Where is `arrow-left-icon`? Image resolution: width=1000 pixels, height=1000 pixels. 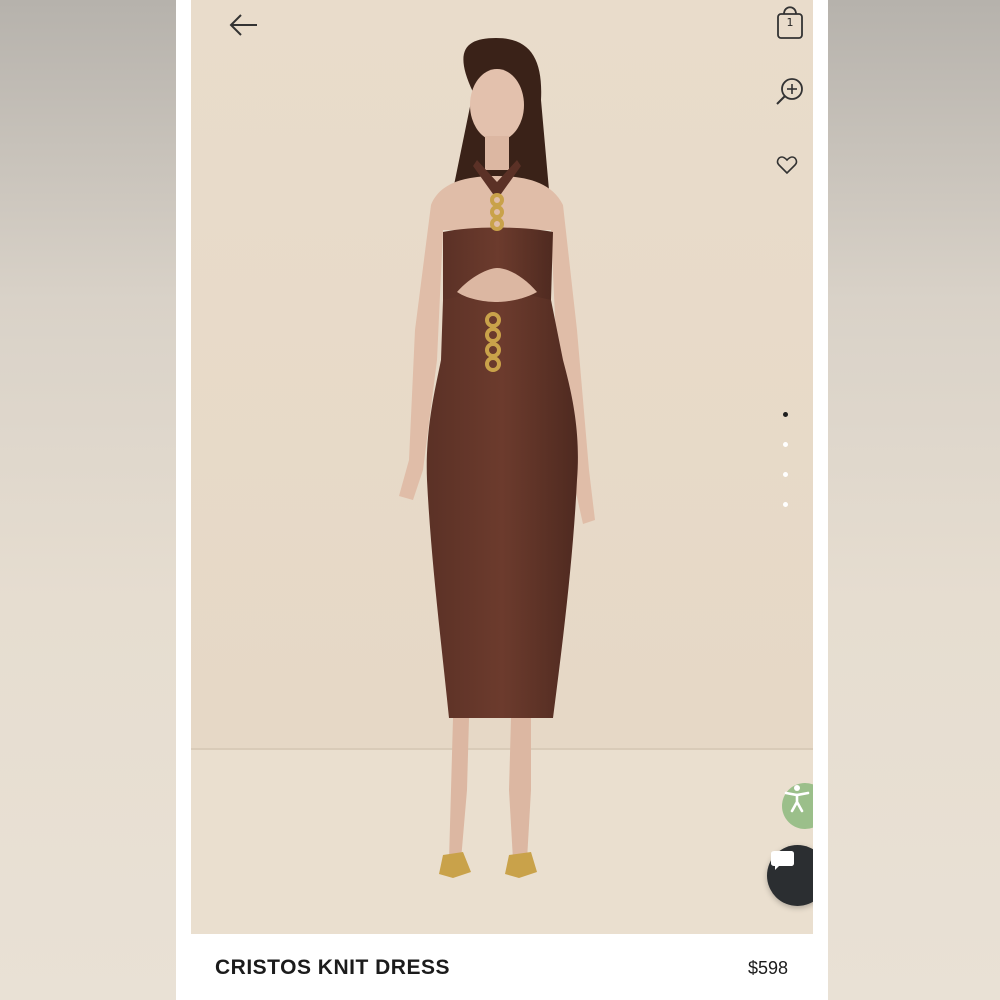 arrow-left-icon is located at coordinates (243, 25).